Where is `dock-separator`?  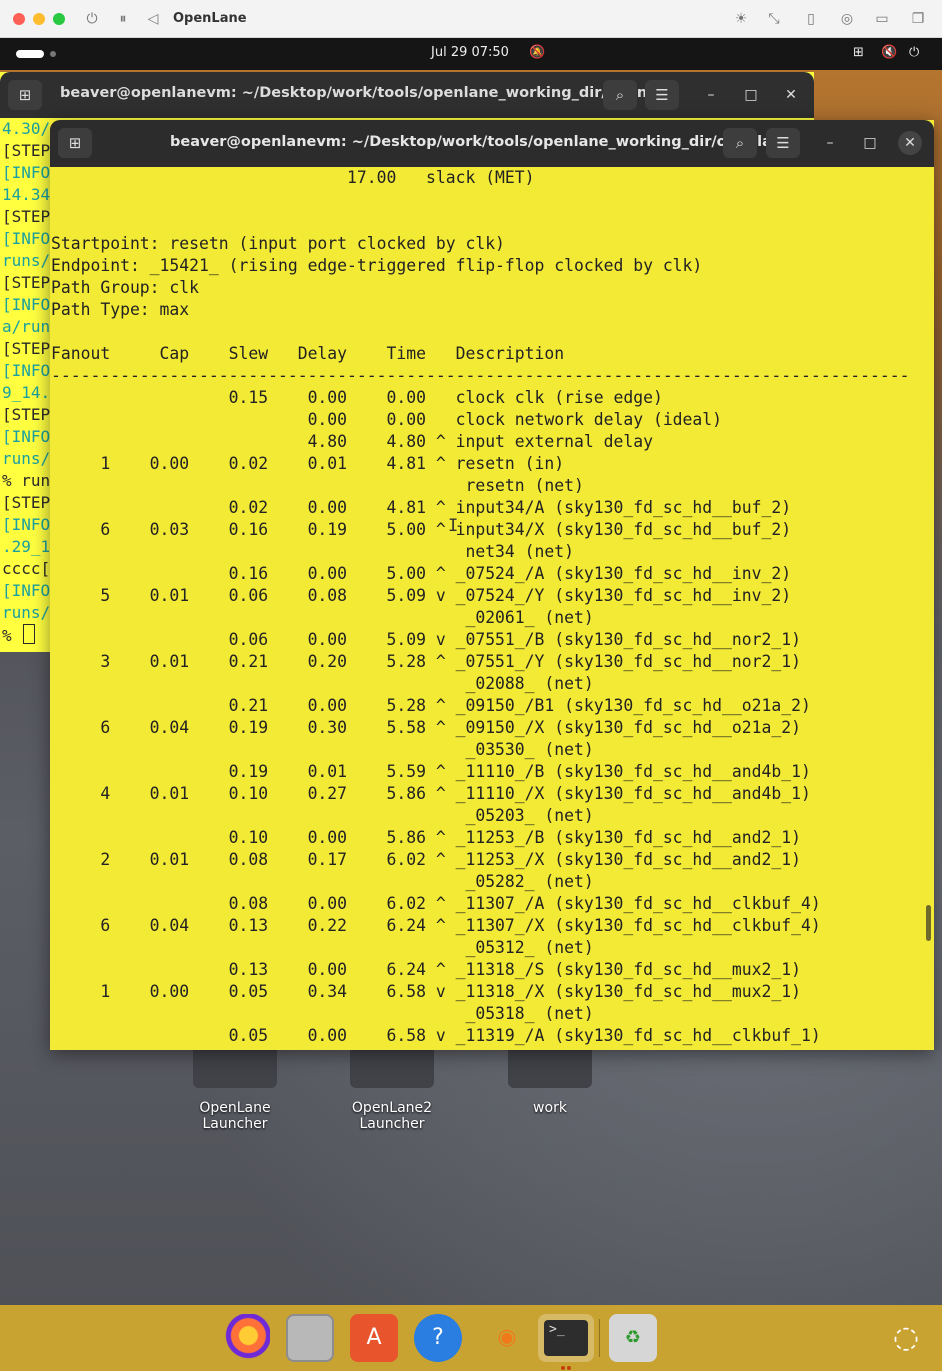 dock-separator is located at coordinates (599, 1338).